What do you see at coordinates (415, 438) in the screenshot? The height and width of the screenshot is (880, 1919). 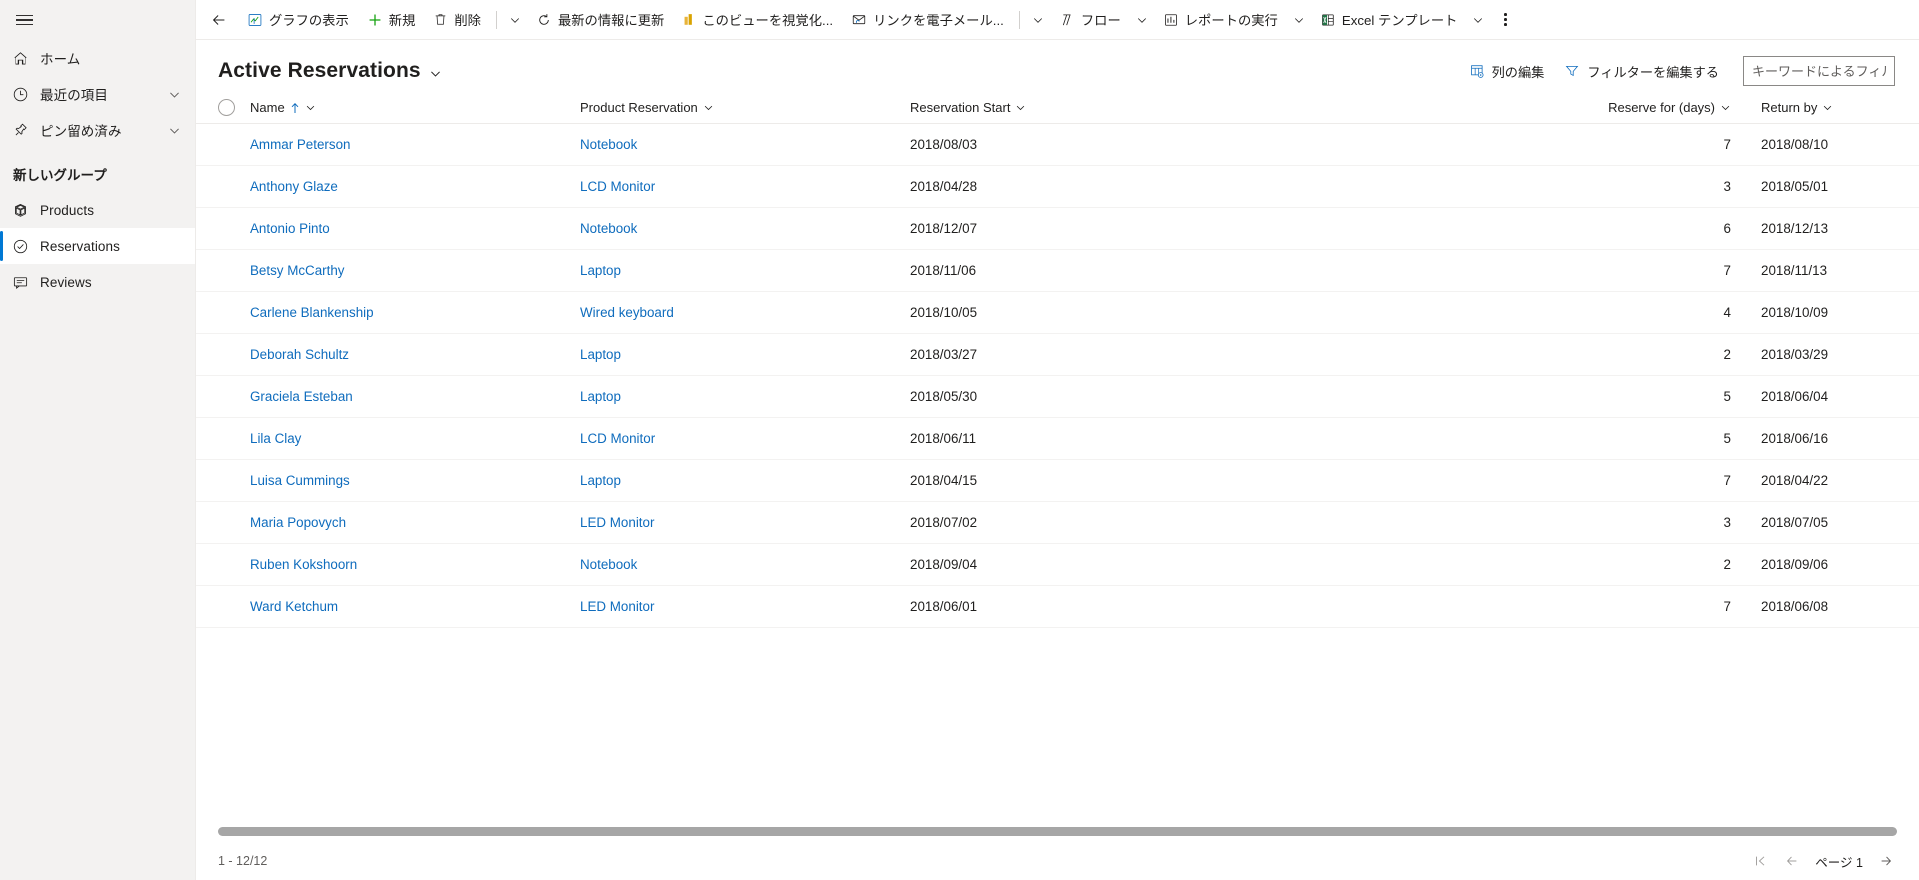 I see `cell-name: Lila Clay` at bounding box center [415, 438].